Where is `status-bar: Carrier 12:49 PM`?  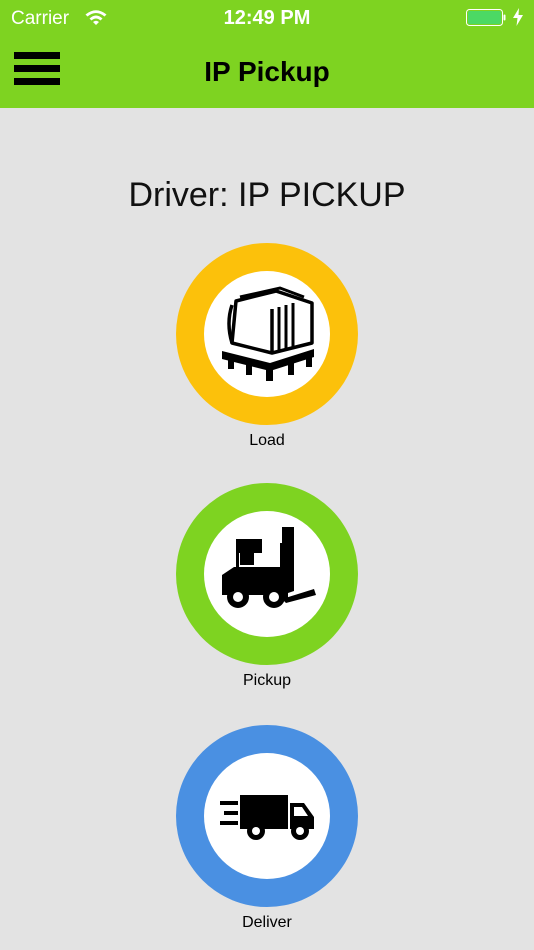
status-bar: Carrier 12:49 PM is located at coordinates (267, 18).